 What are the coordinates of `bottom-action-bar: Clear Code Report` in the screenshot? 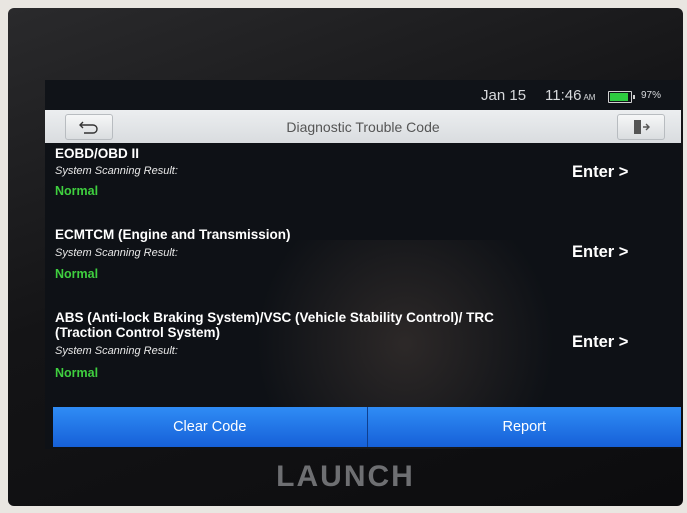 It's located at (367, 427).